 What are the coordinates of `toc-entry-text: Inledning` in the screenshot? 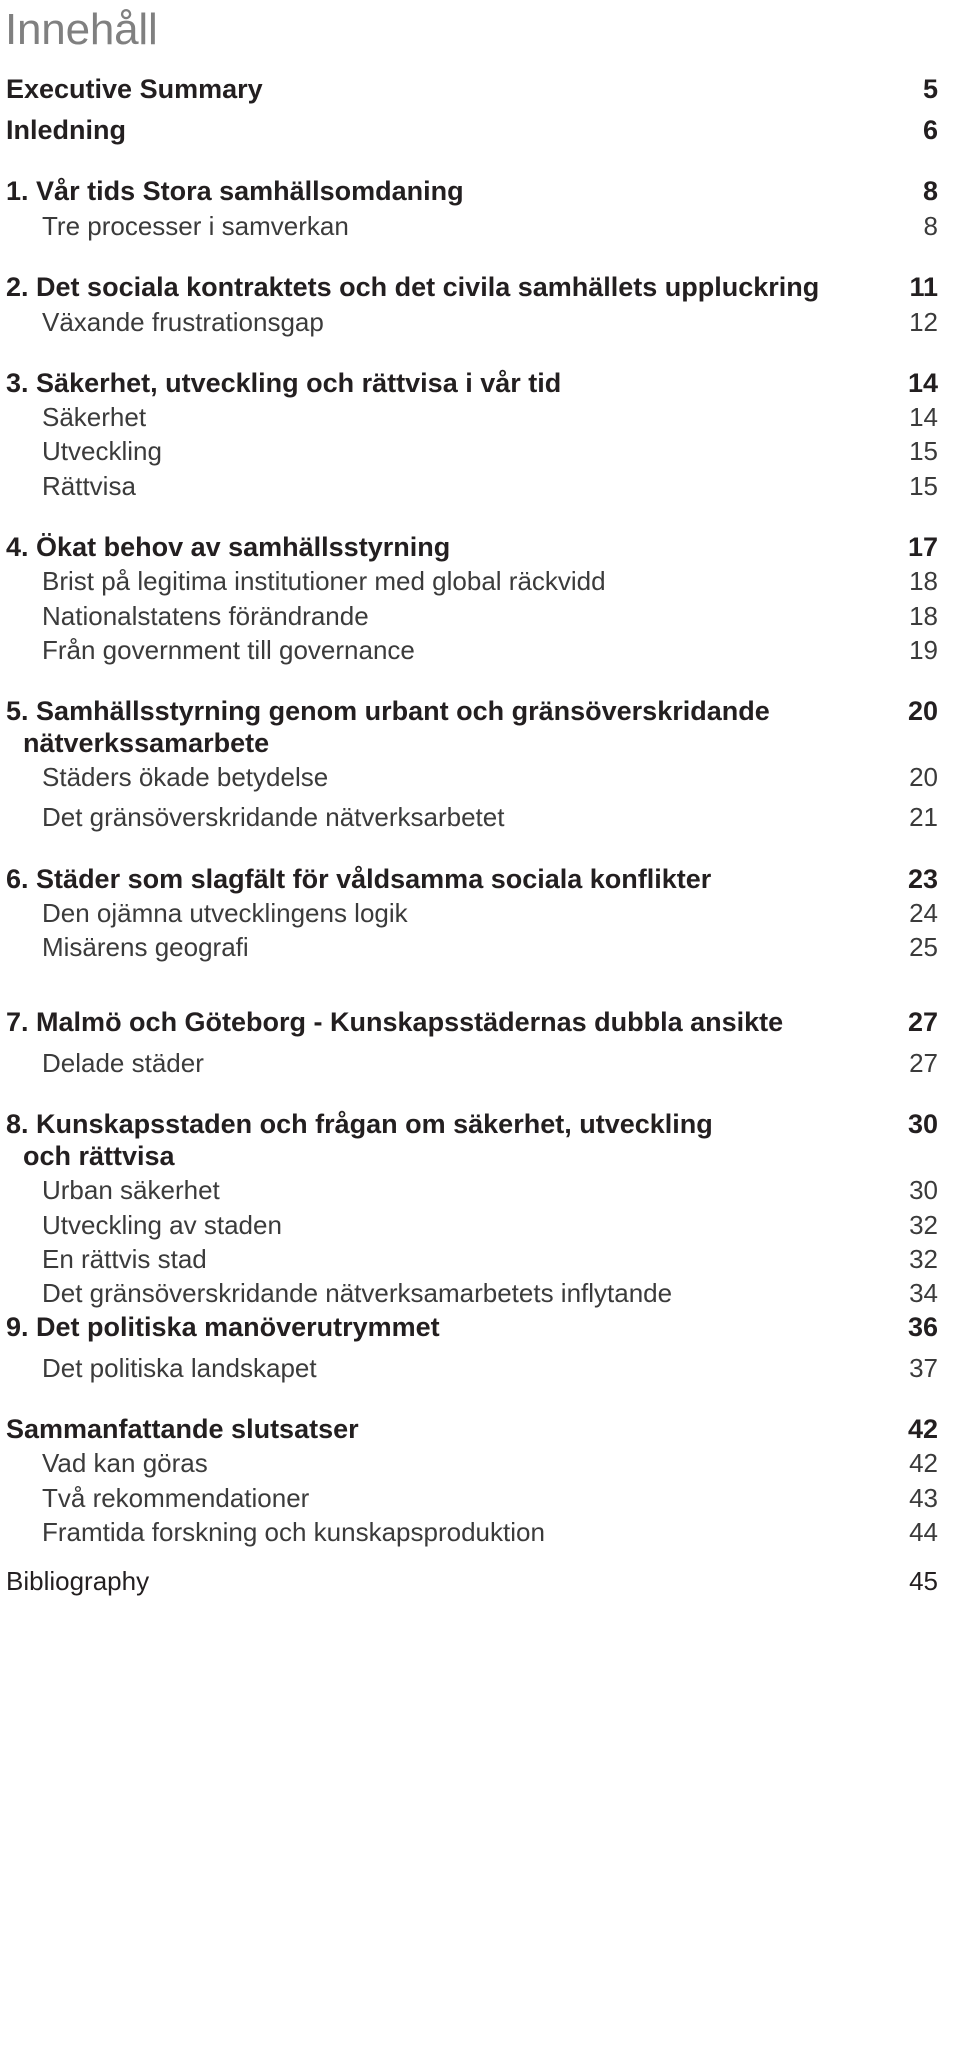 It's located at (66, 129).